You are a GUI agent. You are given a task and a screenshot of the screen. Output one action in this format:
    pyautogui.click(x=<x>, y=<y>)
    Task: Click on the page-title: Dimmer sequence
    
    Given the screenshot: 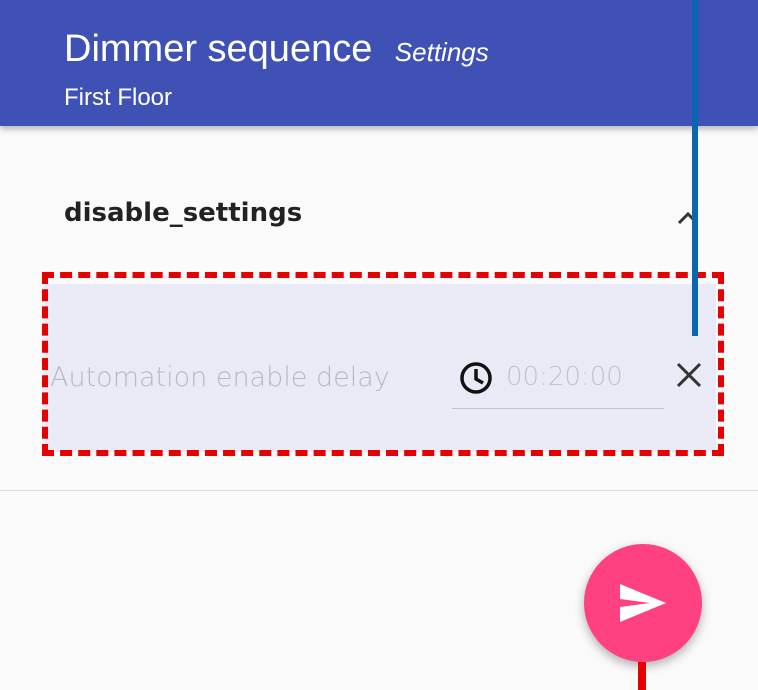 What is the action you would take?
    pyautogui.click(x=218, y=49)
    